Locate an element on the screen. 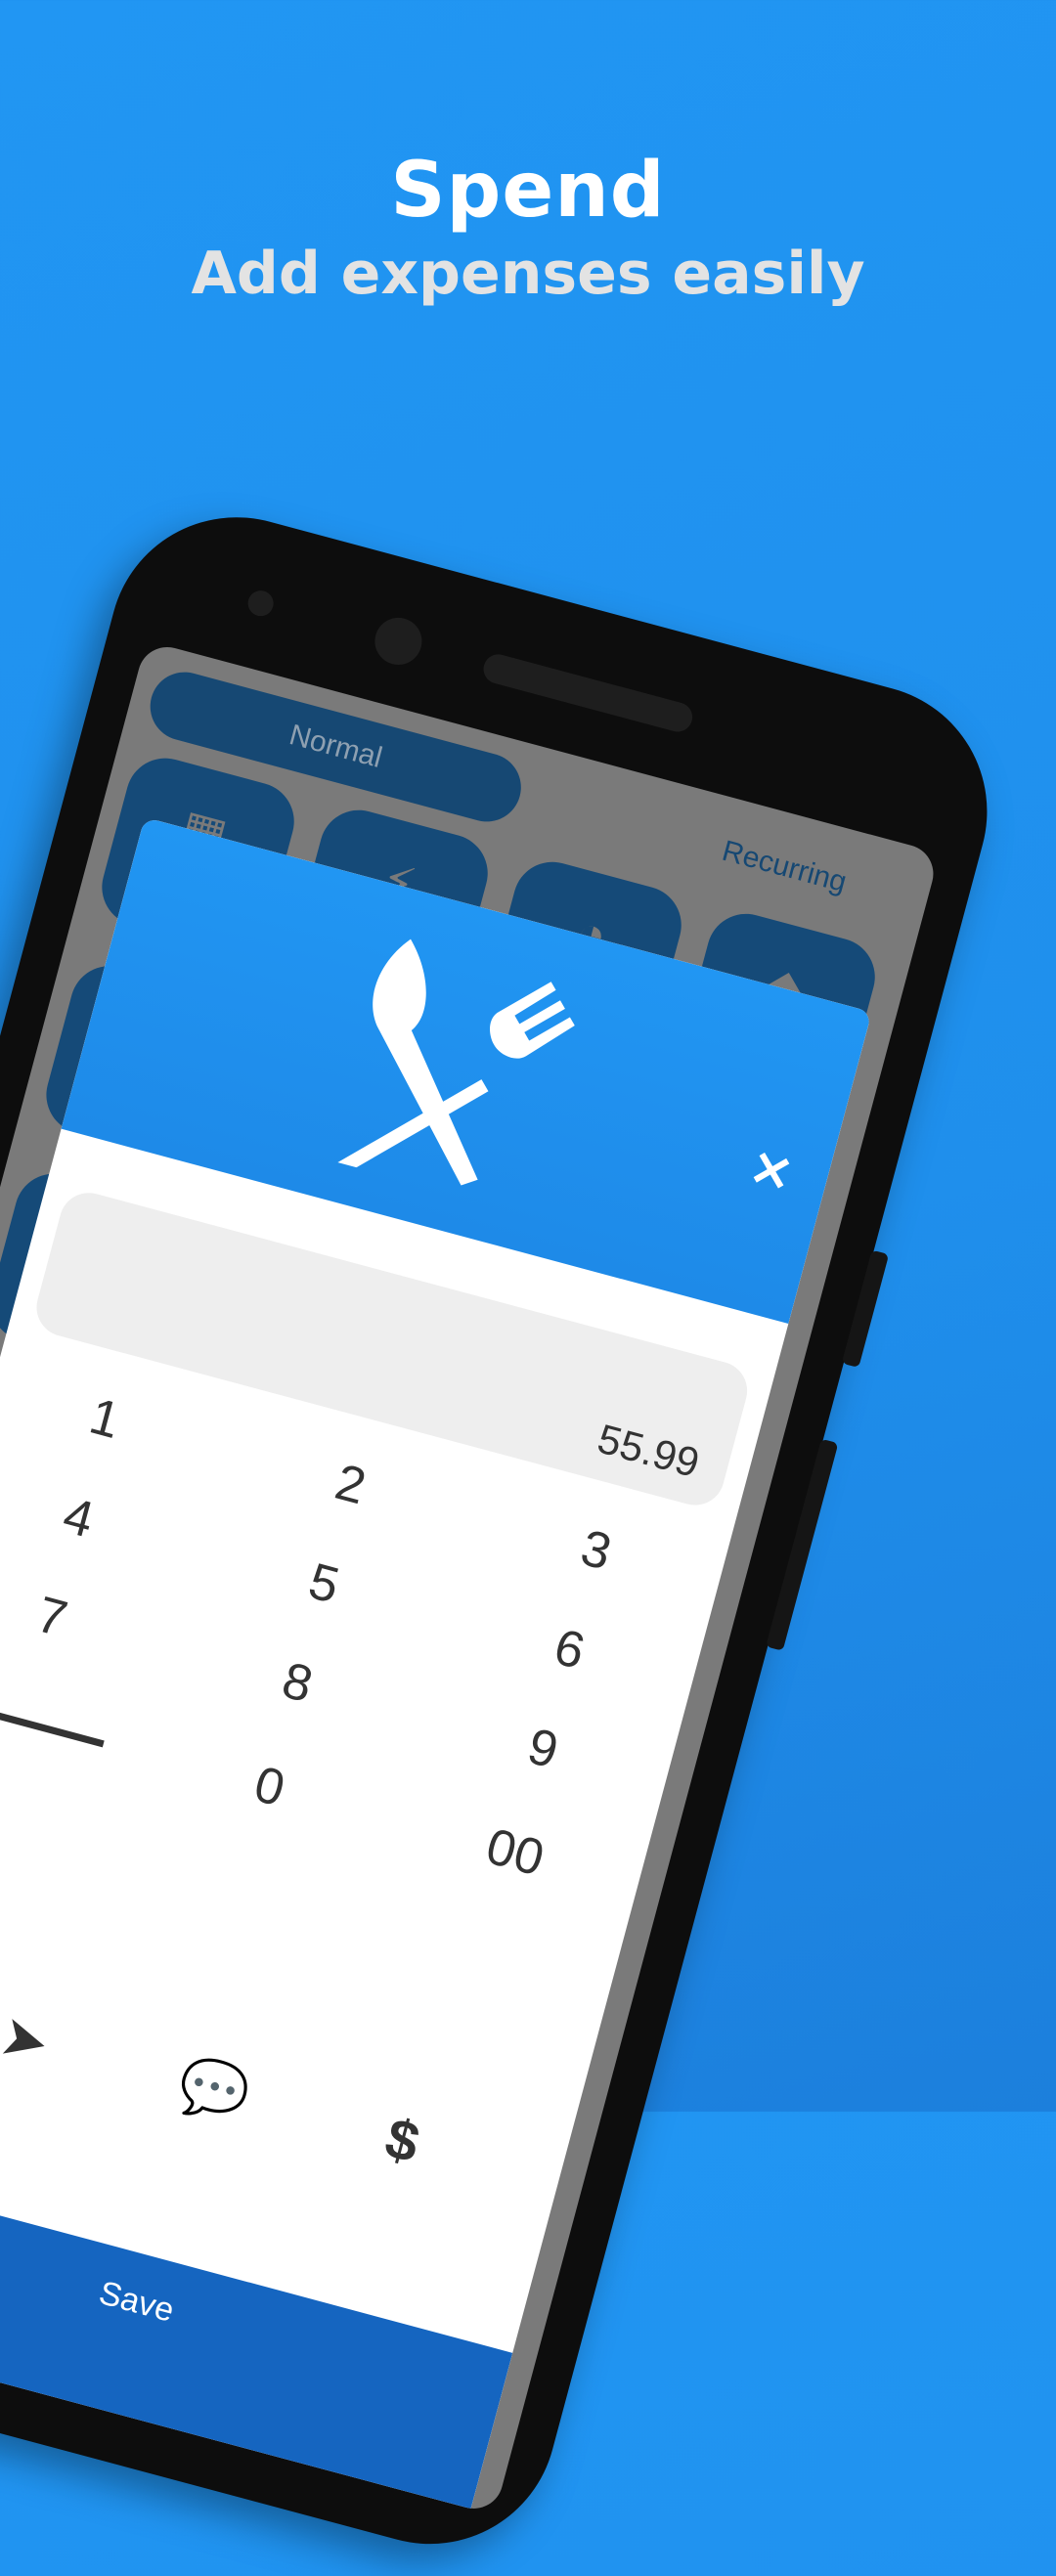 This screenshot has width=1056, height=2576. keypad-key-0: 0 is located at coordinates (270, 1787).